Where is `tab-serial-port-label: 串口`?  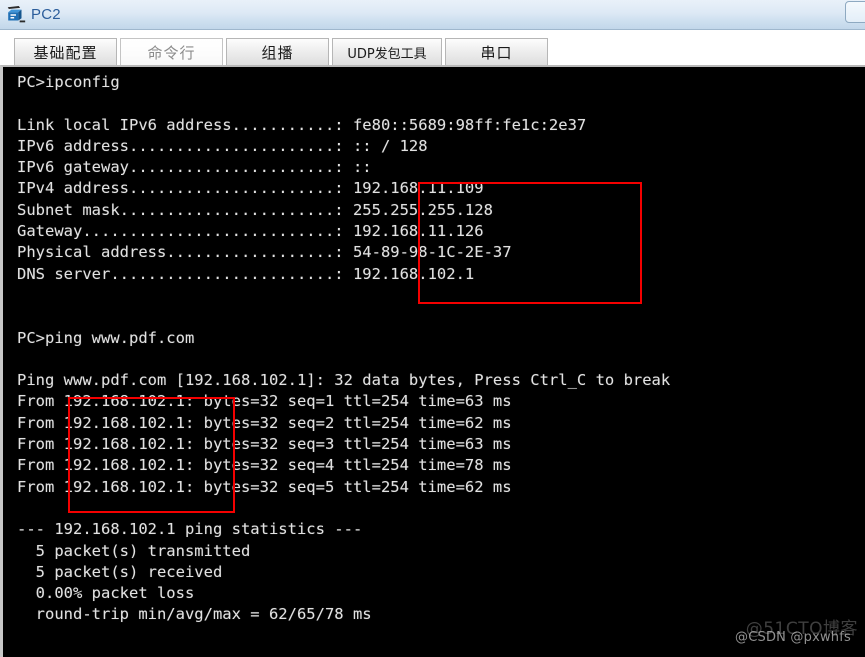 tab-serial-port-label: 串口 is located at coordinates (496, 52).